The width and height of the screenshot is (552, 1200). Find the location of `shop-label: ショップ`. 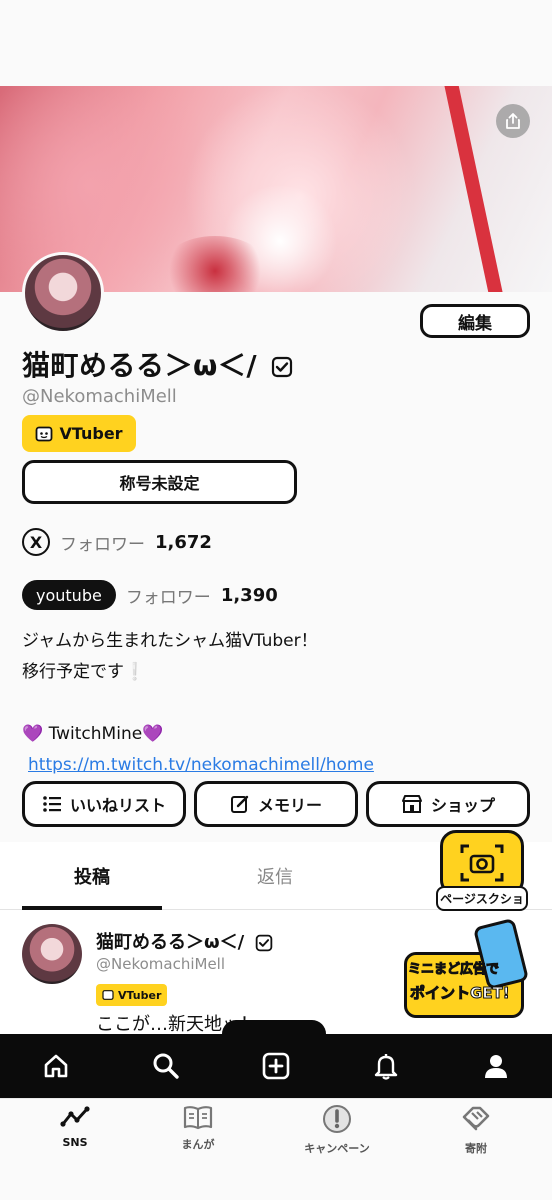

shop-label: ショップ is located at coordinates (462, 805).